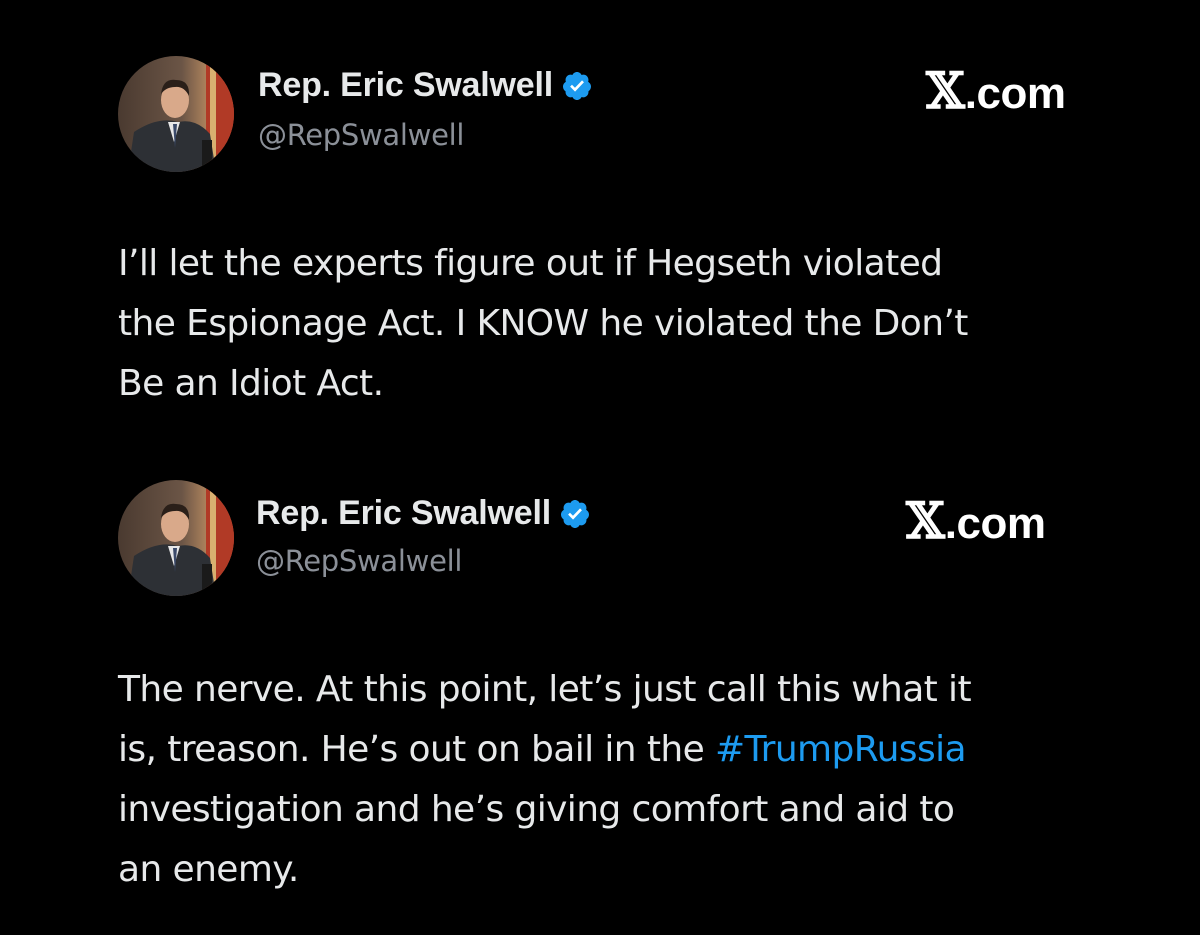  What do you see at coordinates (208, 869) in the screenshot?
I see `post-body-line: an enemy.` at bounding box center [208, 869].